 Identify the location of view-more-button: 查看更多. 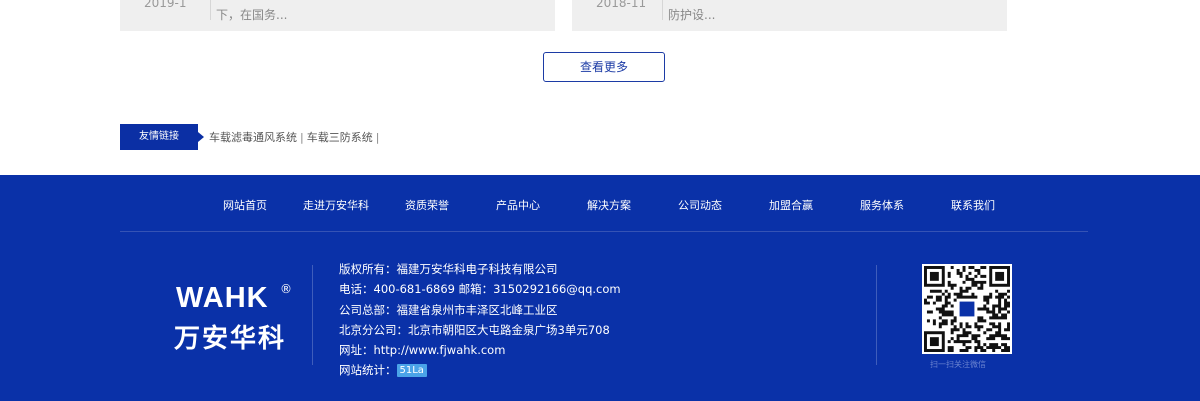
(604, 67).